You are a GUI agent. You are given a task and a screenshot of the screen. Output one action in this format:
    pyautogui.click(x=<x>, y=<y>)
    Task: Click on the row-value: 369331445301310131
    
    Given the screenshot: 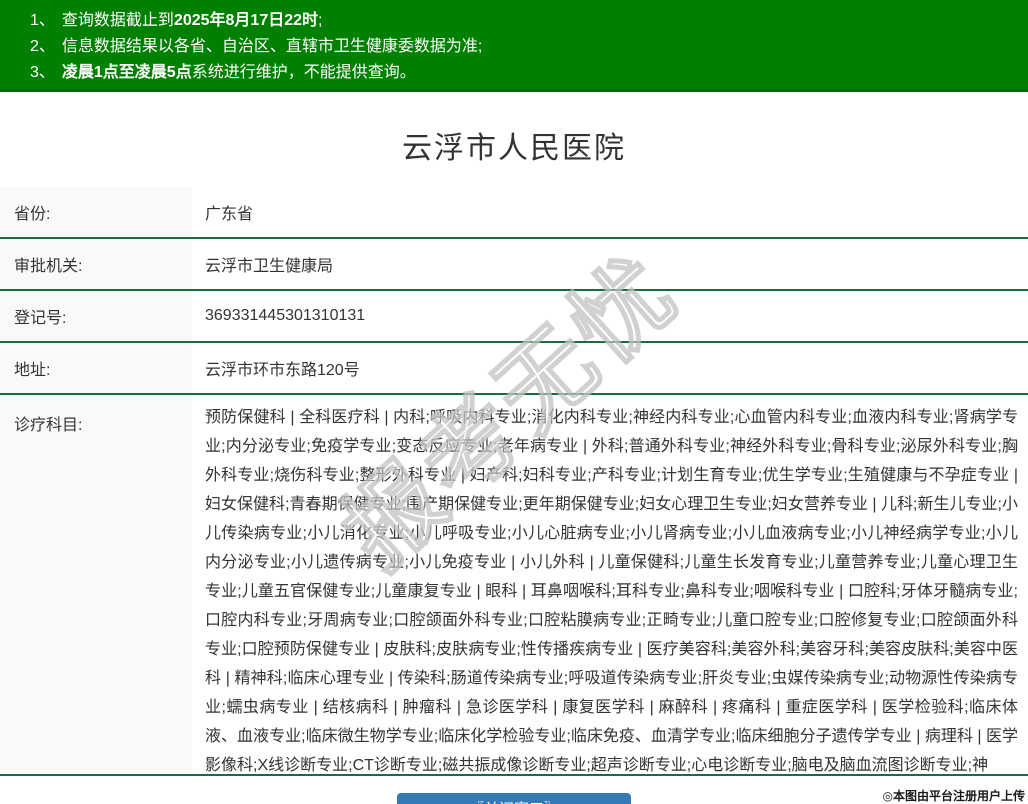 What is the action you would take?
    pyautogui.click(x=285, y=315)
    